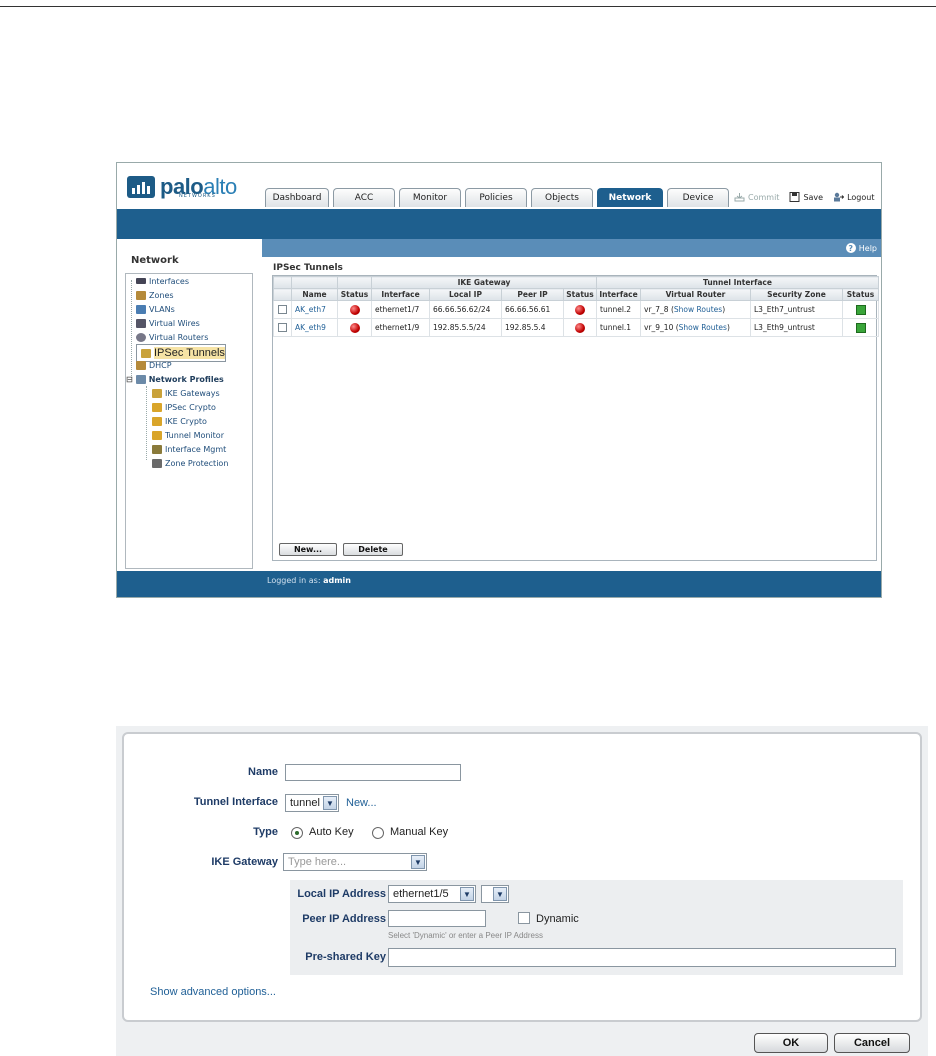 The width and height of the screenshot is (936, 1056). What do you see at coordinates (524, 918) in the screenshot?
I see `dynamic-checkbox` at bounding box center [524, 918].